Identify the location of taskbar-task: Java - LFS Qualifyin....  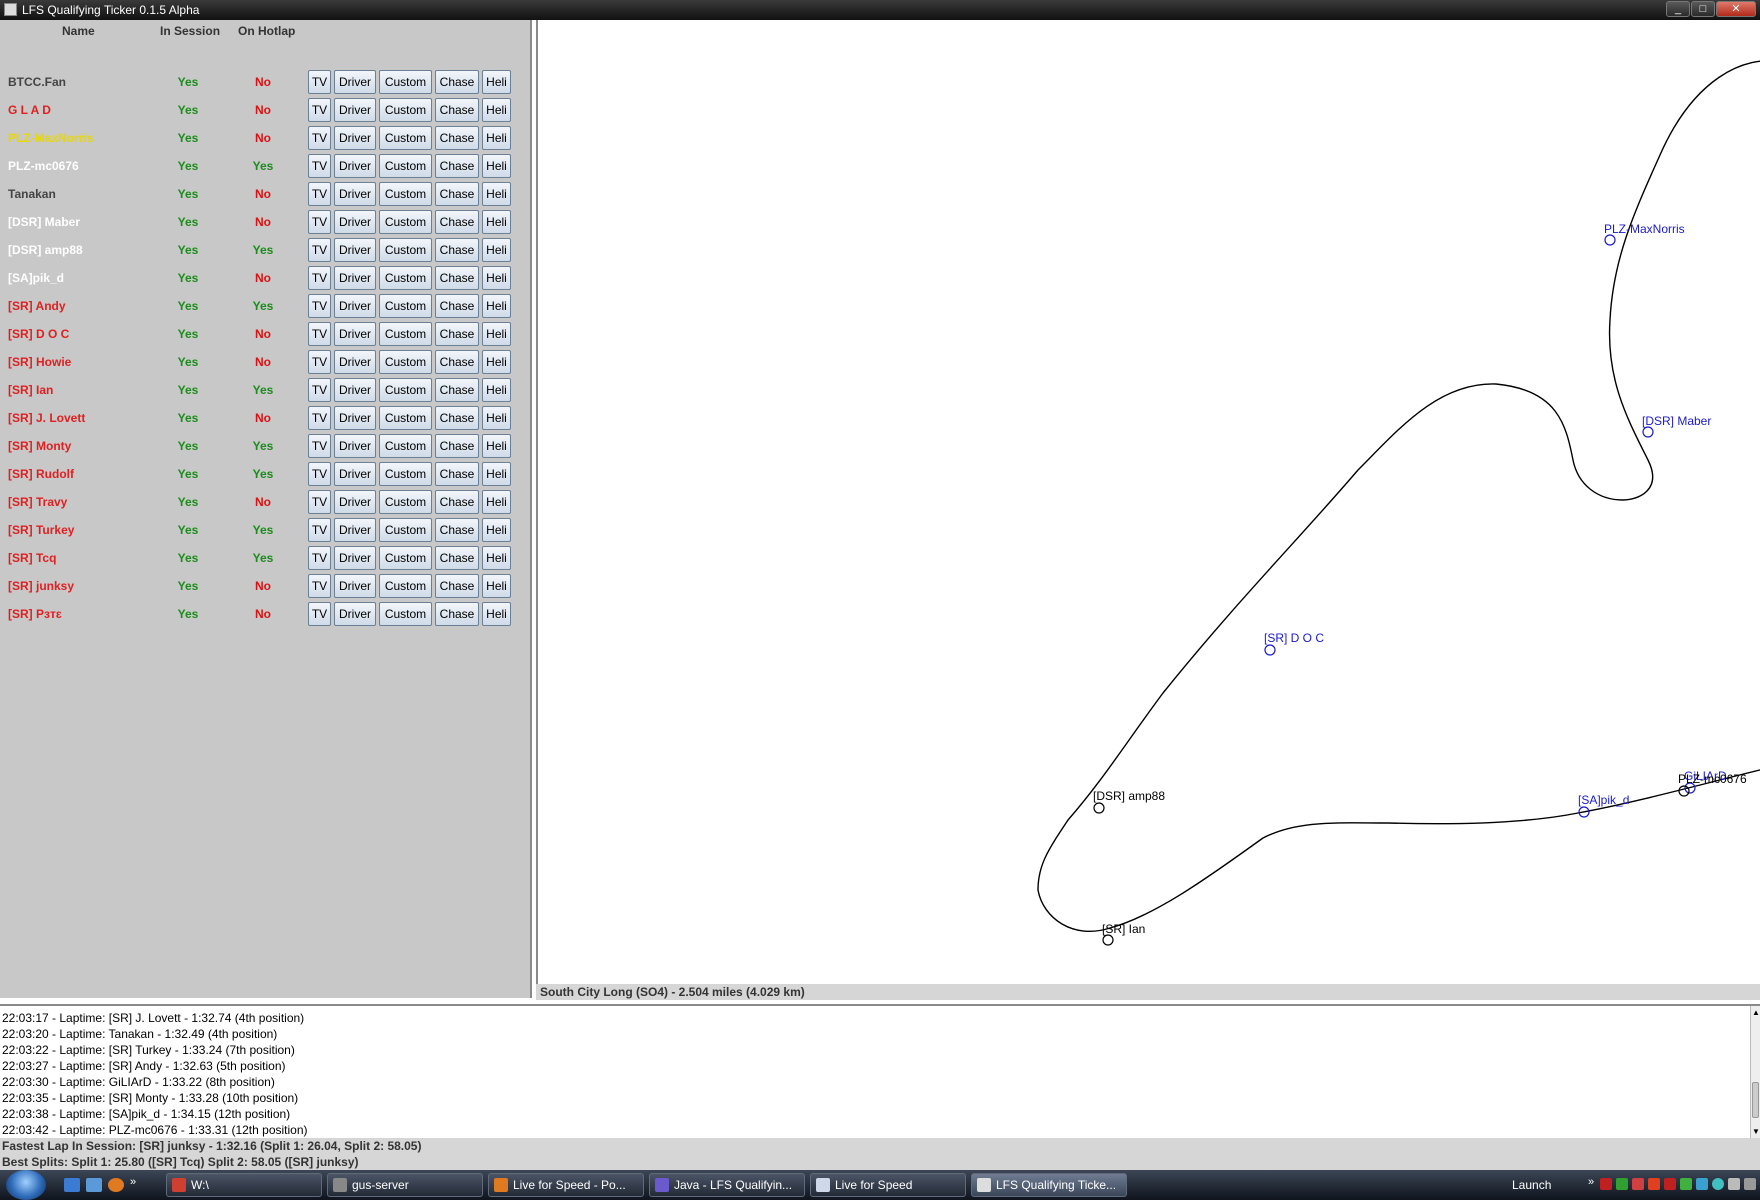
(727, 1185).